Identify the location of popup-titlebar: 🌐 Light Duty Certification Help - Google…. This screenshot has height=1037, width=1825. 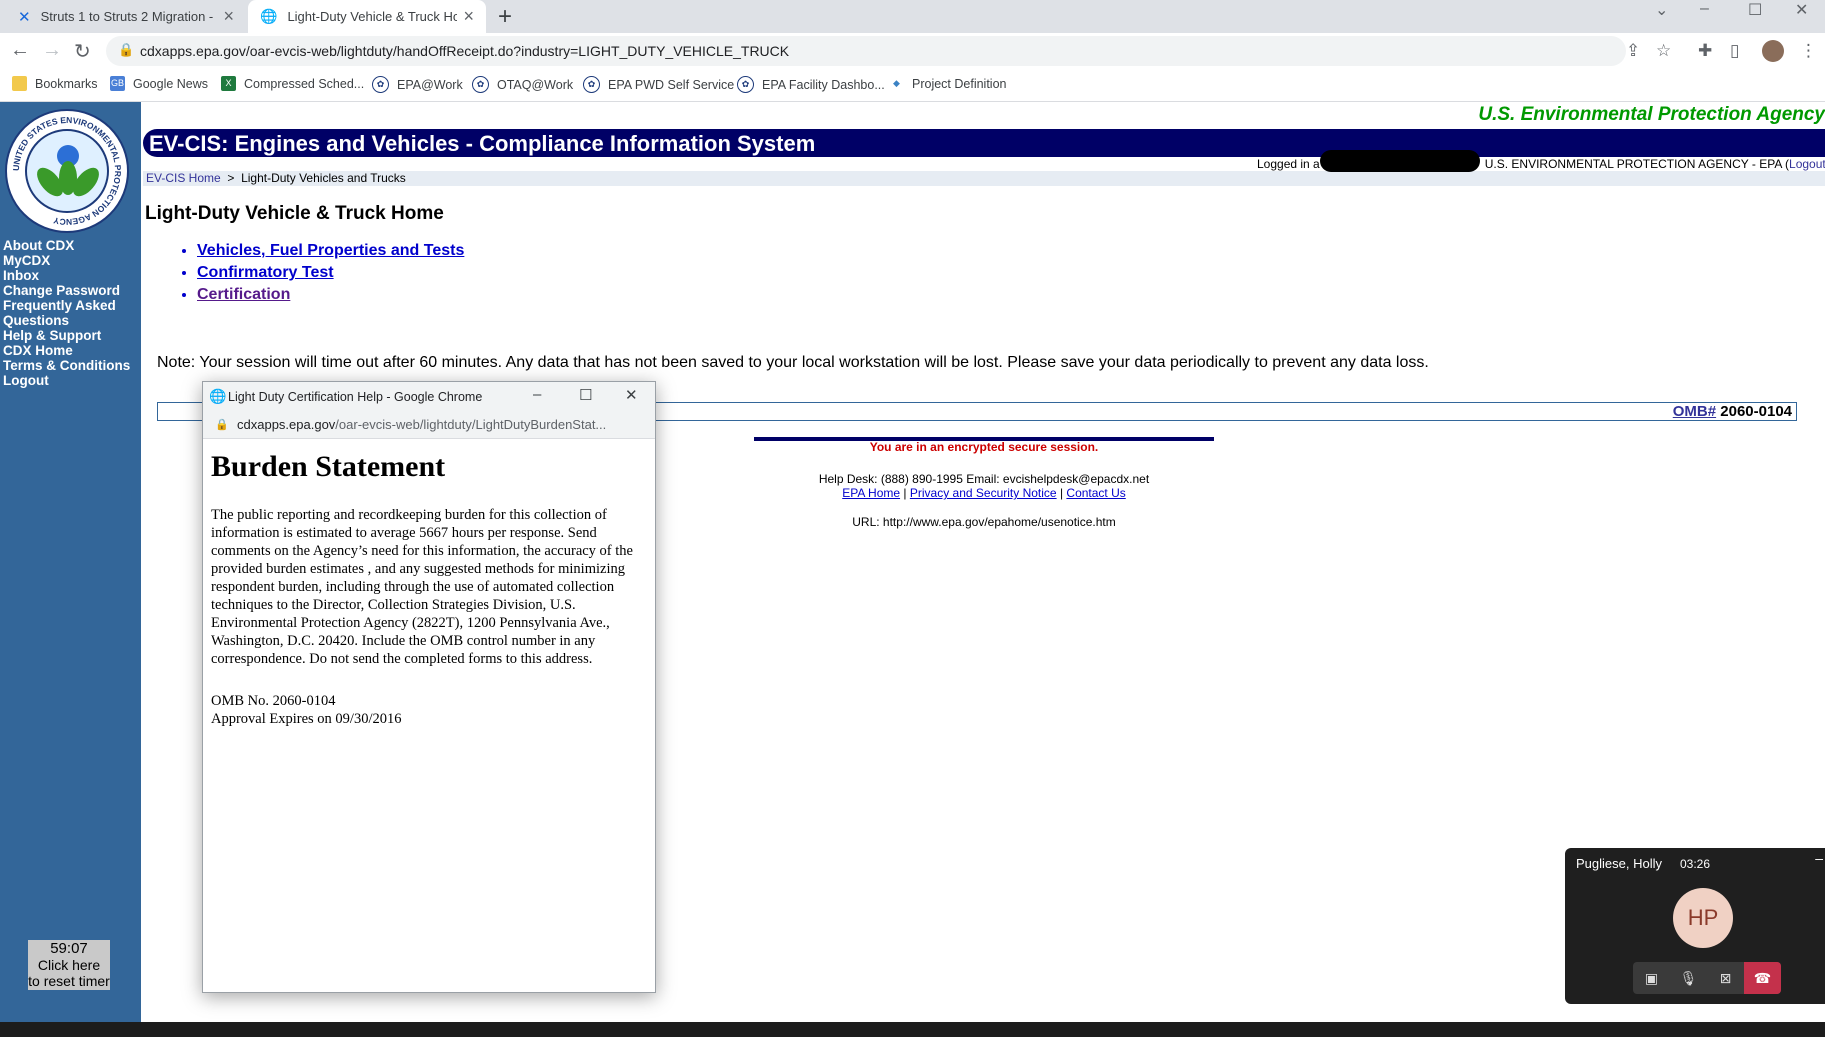
(429, 397).